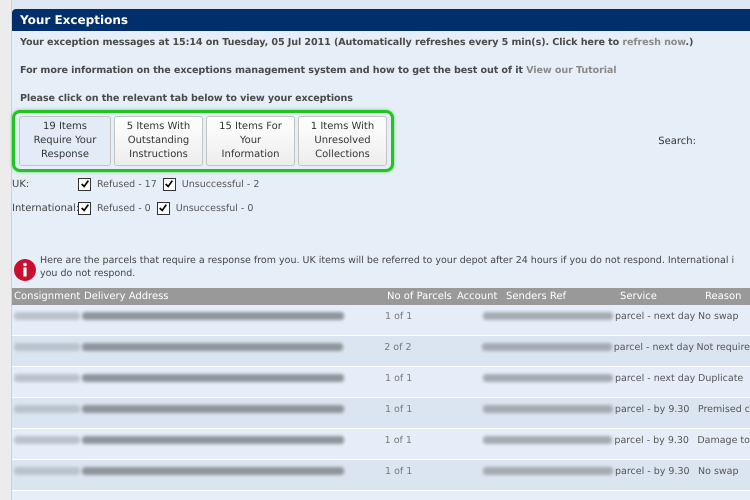  Describe the element at coordinates (419, 296) in the screenshot. I see `column-header: No of Parcels` at that location.